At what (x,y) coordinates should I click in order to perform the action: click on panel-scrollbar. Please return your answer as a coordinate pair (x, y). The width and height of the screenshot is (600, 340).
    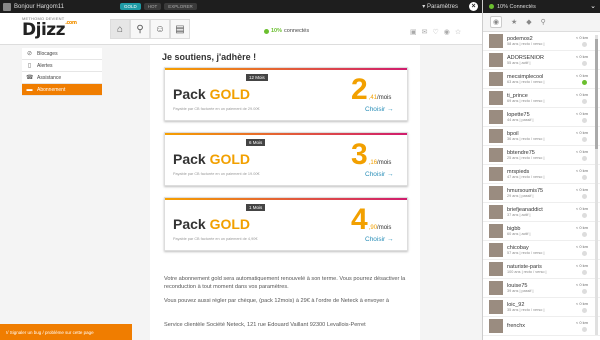
    Looking at the image, I should click on (596, 185).